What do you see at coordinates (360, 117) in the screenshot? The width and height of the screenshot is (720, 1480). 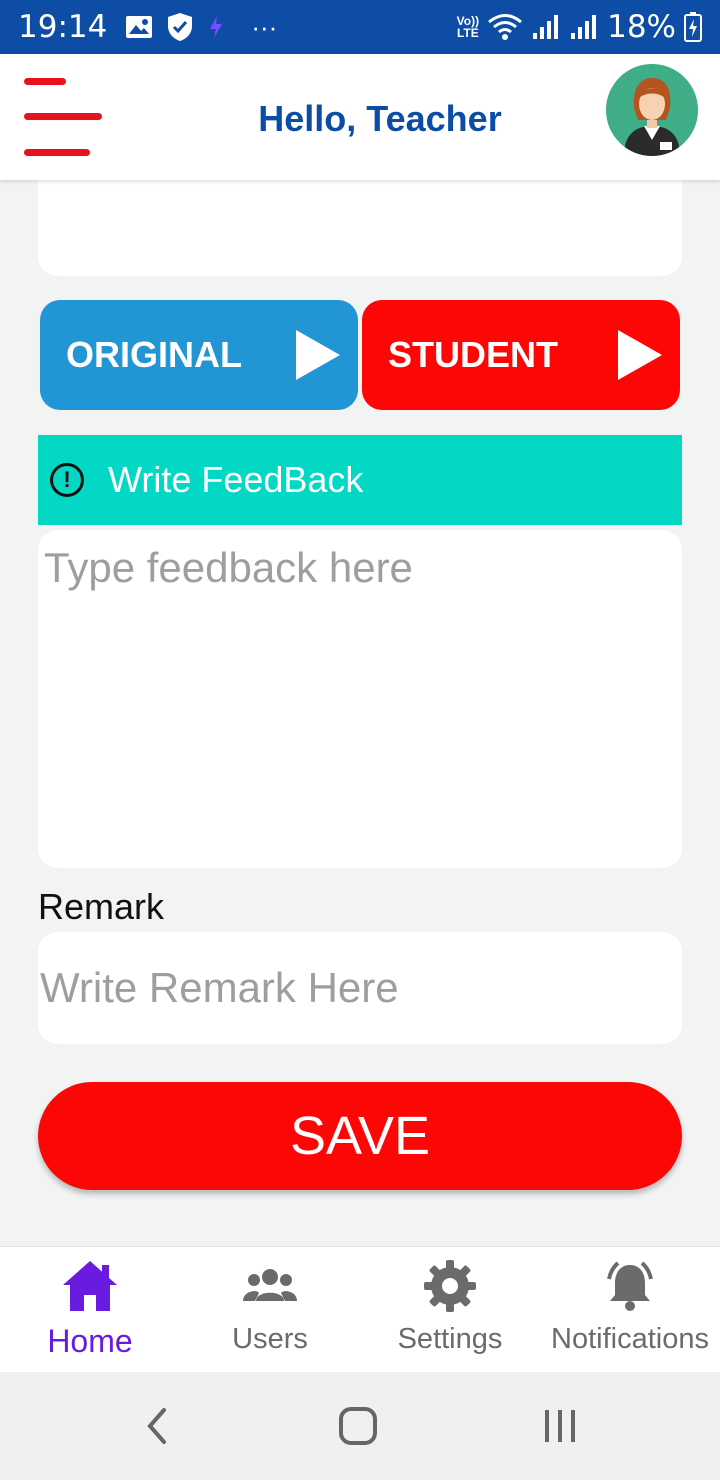 I see `app-header: Hello, Teacher` at bounding box center [360, 117].